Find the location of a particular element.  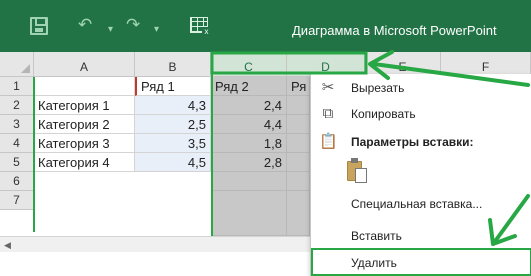

cell-d3 is located at coordinates (298, 124).